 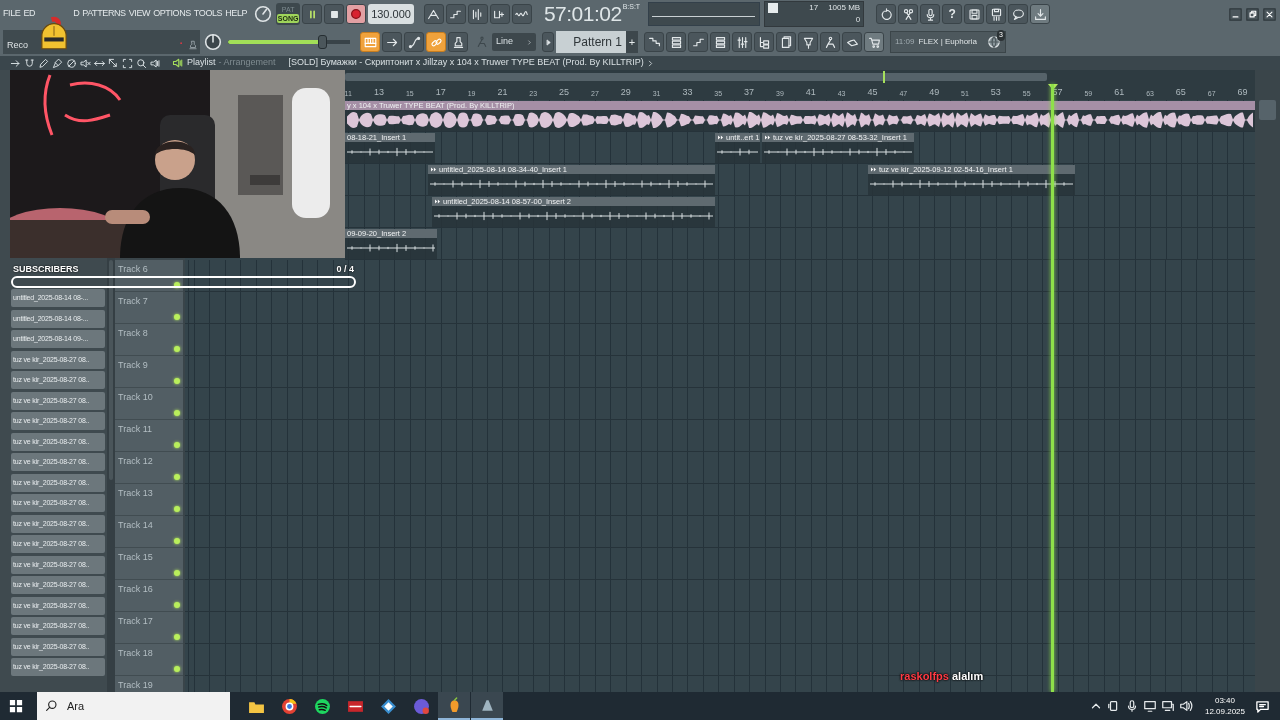 What do you see at coordinates (149, 660) in the screenshot?
I see `track-header: Track 18` at bounding box center [149, 660].